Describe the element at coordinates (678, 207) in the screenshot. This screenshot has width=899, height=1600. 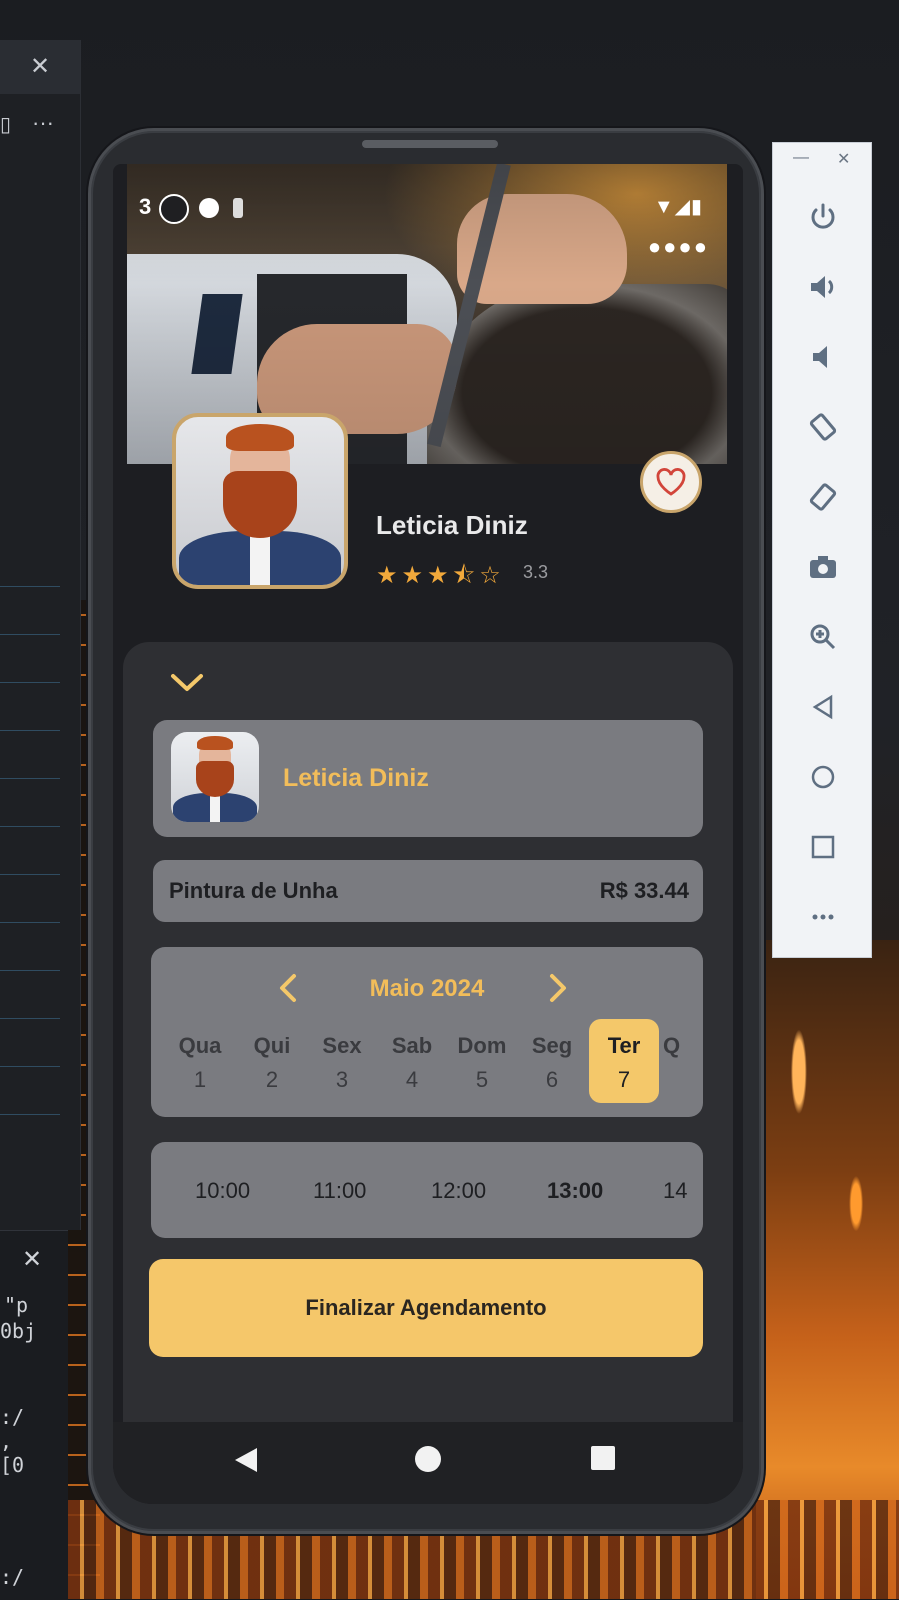
I see `signal-battery-icon: ▼◢▮` at that location.